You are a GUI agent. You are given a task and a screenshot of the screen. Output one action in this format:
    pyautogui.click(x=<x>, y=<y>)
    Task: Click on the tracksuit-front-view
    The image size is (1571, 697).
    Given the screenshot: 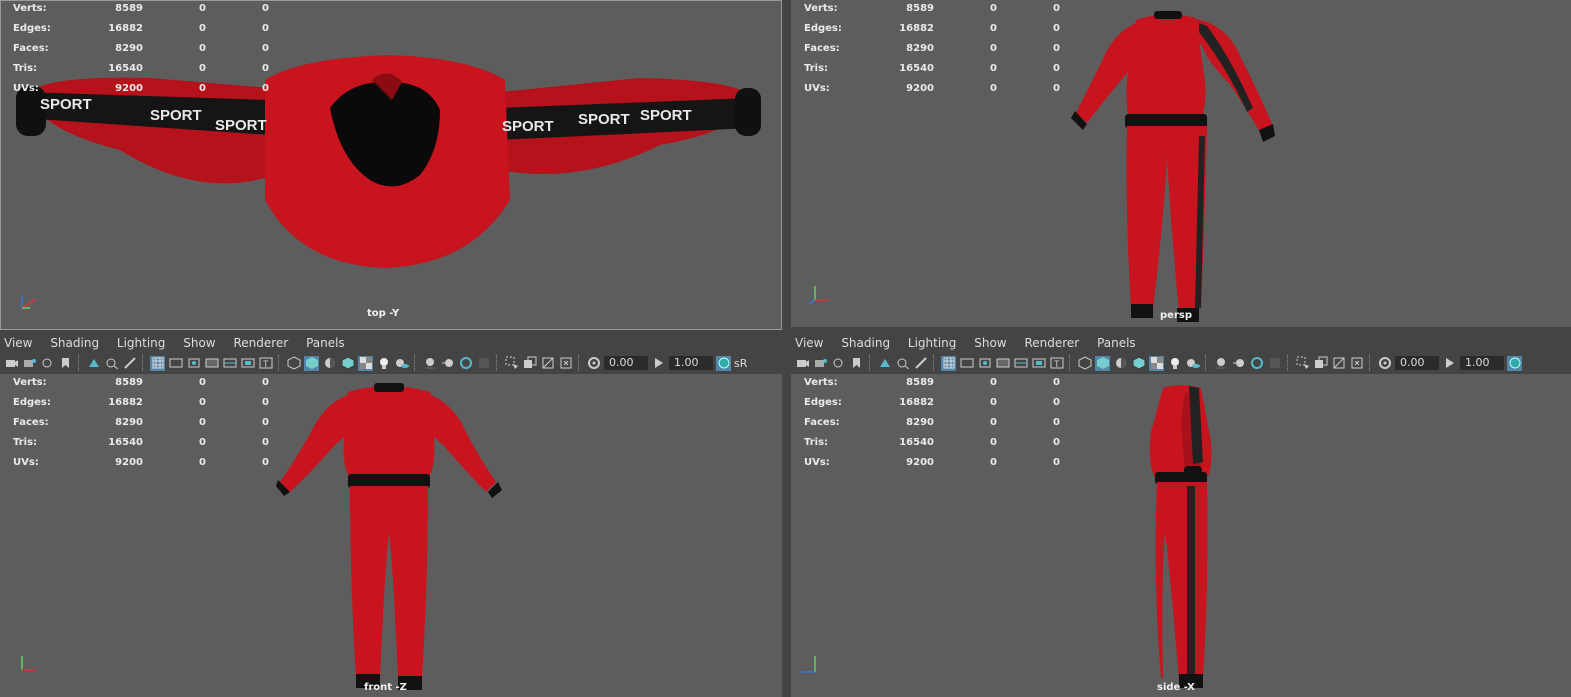 What is the action you would take?
    pyautogui.click(x=389, y=539)
    